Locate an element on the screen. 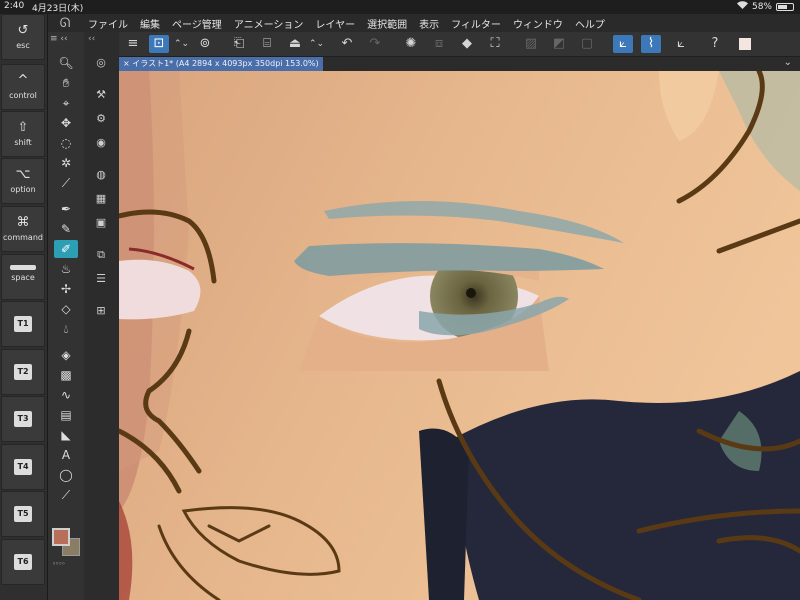  menu-selection: 選択範囲 is located at coordinates (387, 23).